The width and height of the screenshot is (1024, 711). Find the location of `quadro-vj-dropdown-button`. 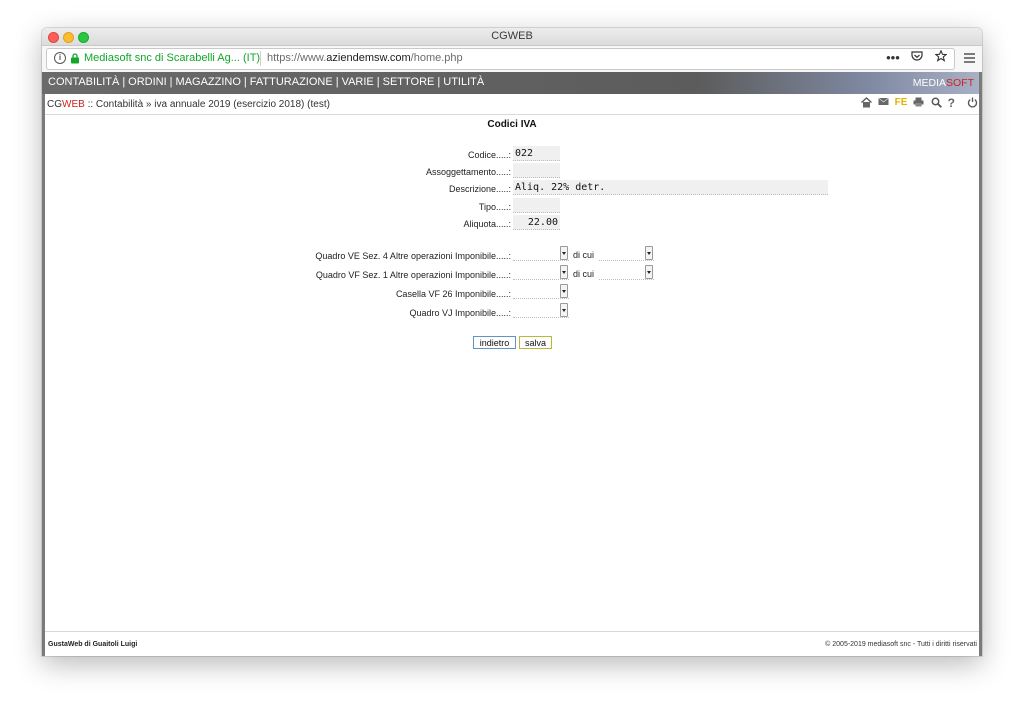

quadro-vj-dropdown-button is located at coordinates (564, 310).